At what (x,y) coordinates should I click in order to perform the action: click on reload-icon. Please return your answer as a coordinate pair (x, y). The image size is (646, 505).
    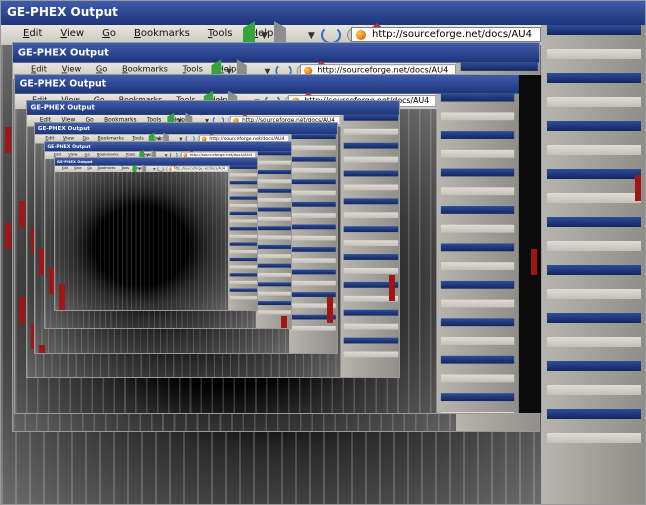
    Looking at the image, I should click on (160, 169).